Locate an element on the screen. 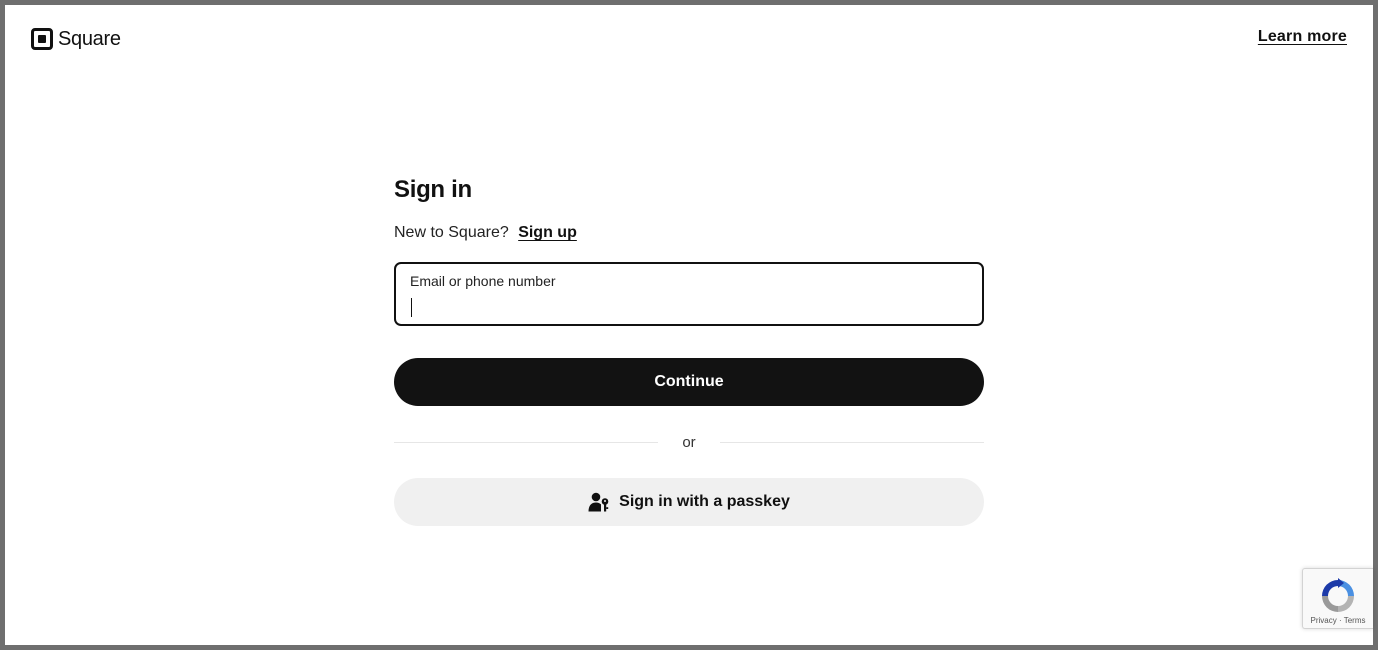 This screenshot has width=1378, height=650. passkey-button-label: Sign in with a passkey is located at coordinates (704, 501).